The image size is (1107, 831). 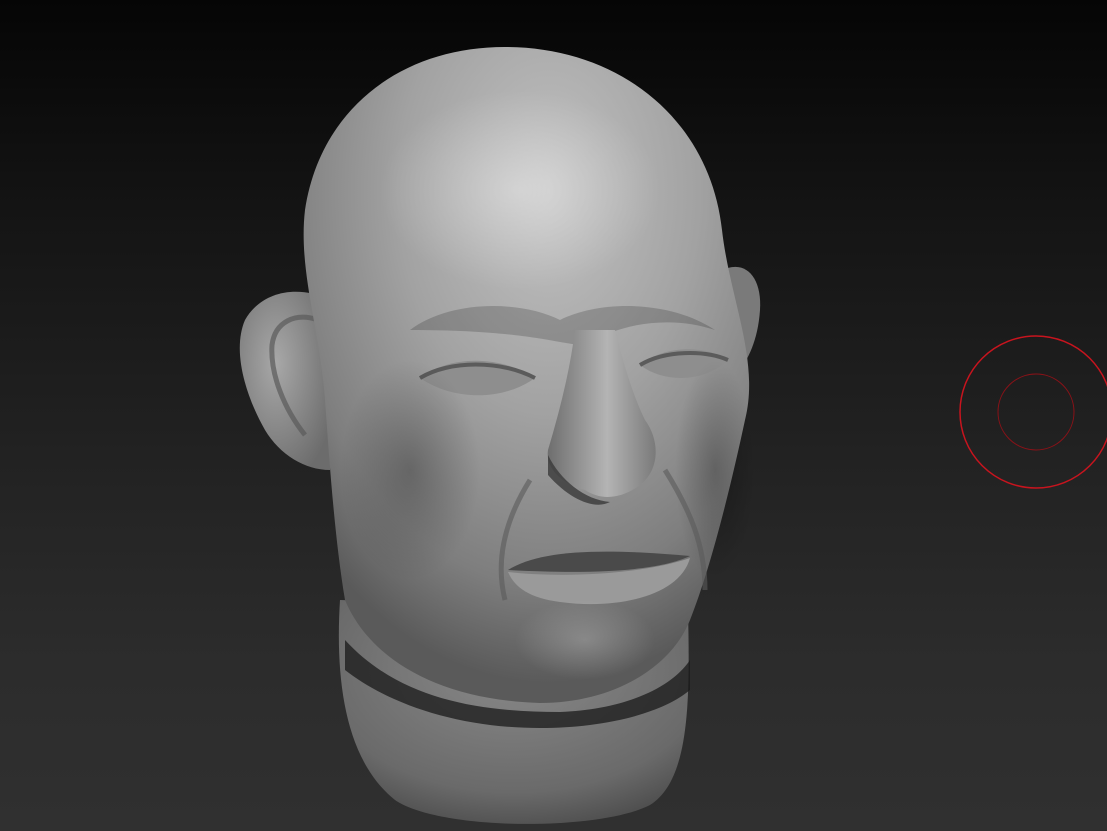 I want to click on brush-outer-ring, so click(x=1033, y=412).